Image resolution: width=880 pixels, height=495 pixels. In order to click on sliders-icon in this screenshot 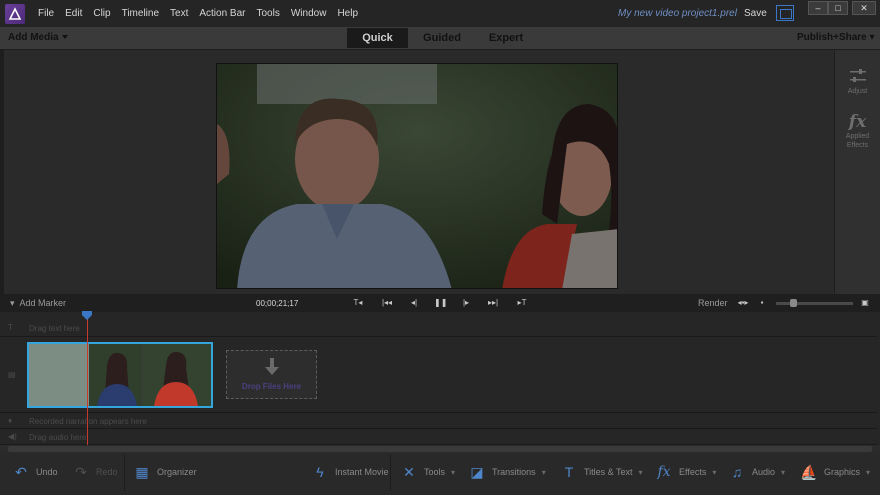, I will do `click(857, 75)`.